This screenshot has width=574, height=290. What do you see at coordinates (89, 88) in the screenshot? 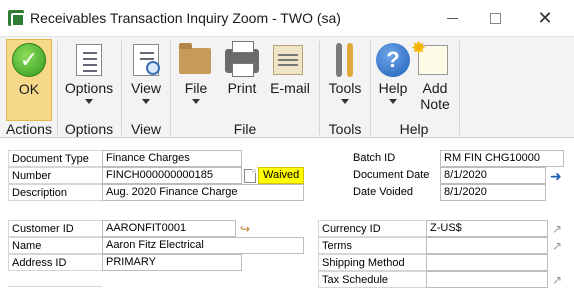
I see `options-label: Options` at bounding box center [89, 88].